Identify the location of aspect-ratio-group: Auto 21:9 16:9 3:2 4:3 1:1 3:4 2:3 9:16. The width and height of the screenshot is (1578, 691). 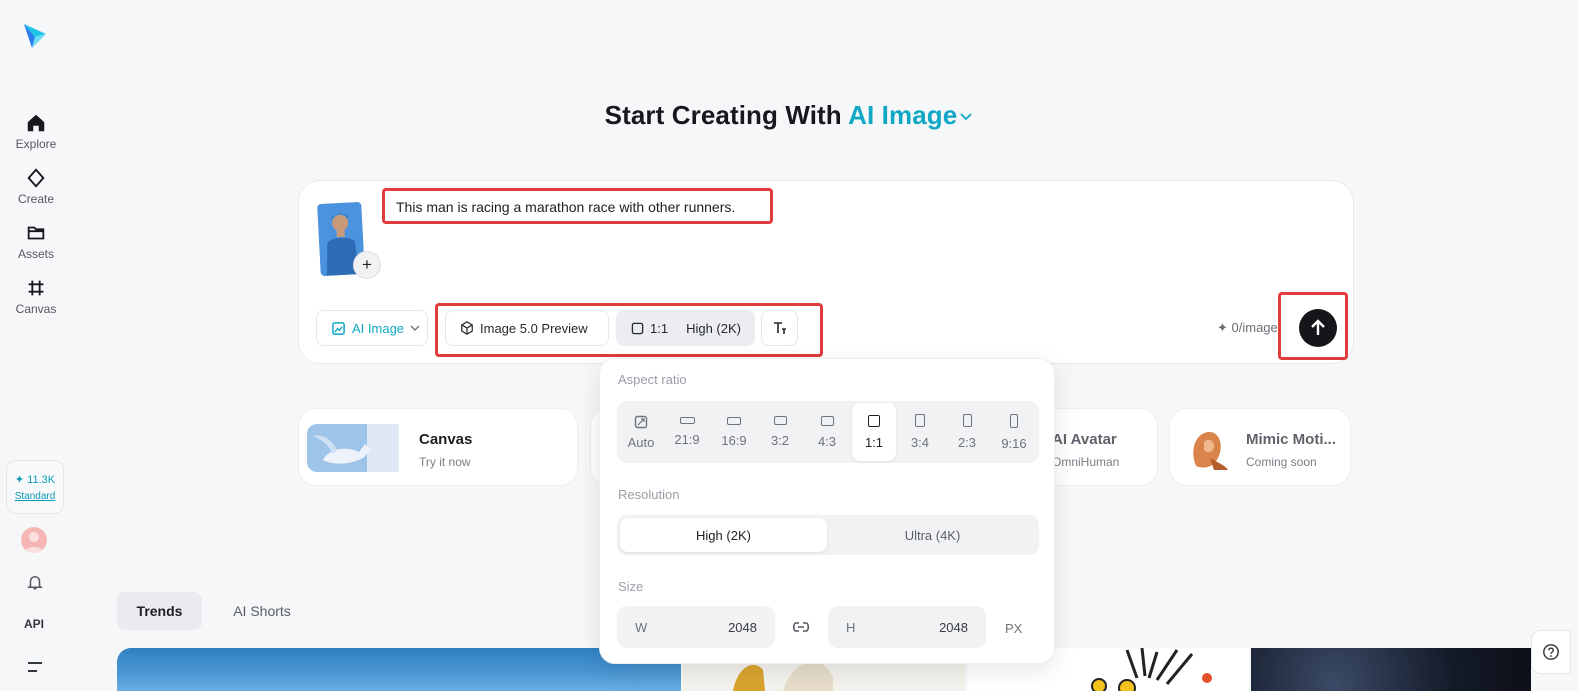
(828, 432).